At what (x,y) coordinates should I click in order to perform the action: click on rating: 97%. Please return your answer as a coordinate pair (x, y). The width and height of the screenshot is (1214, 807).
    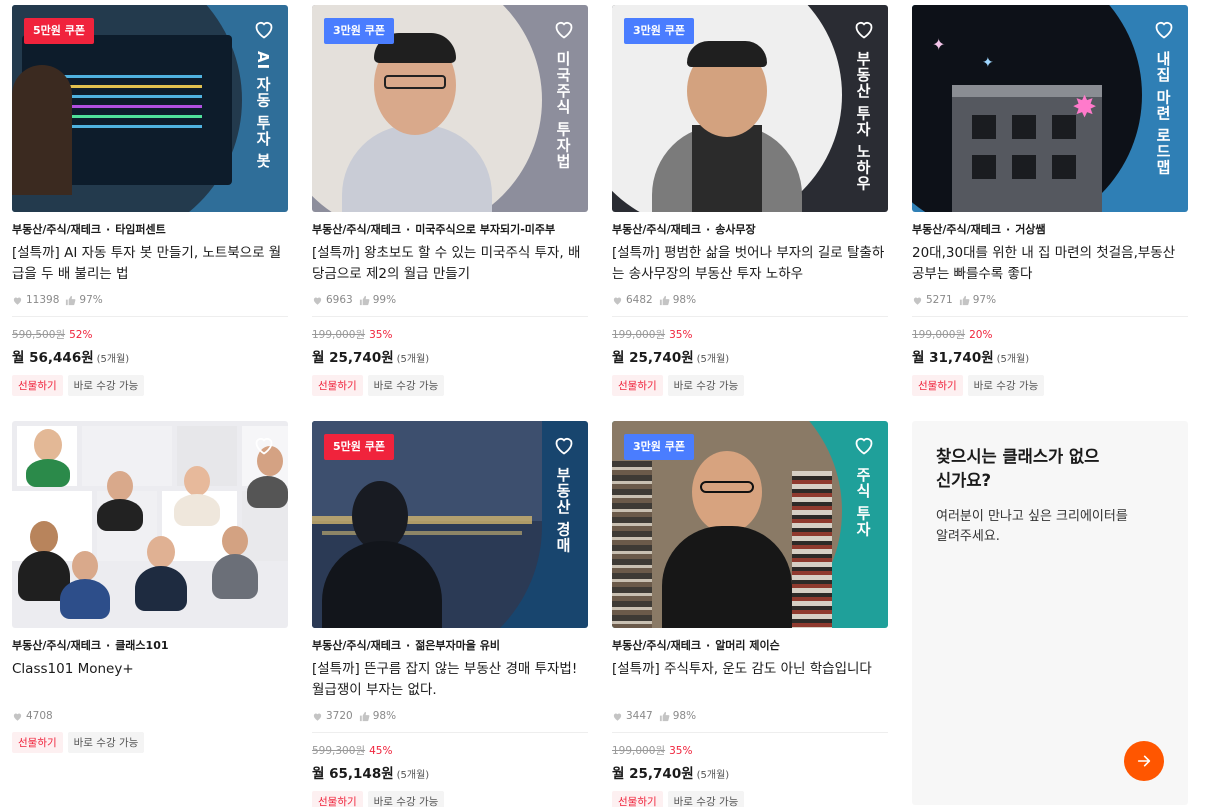
    Looking at the image, I should click on (984, 300).